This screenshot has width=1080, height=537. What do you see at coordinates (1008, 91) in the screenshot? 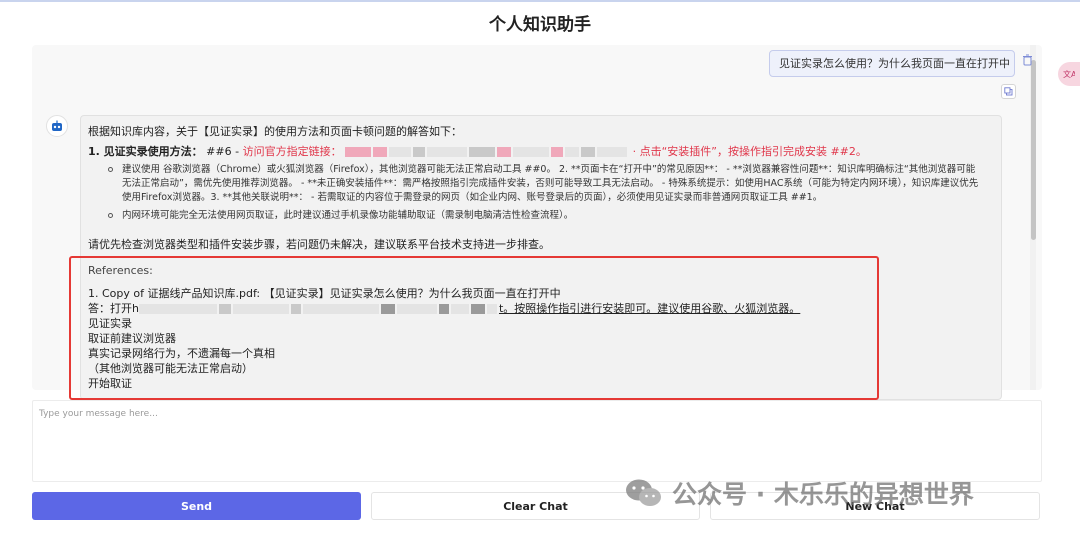
I see `copy-icon` at bounding box center [1008, 91].